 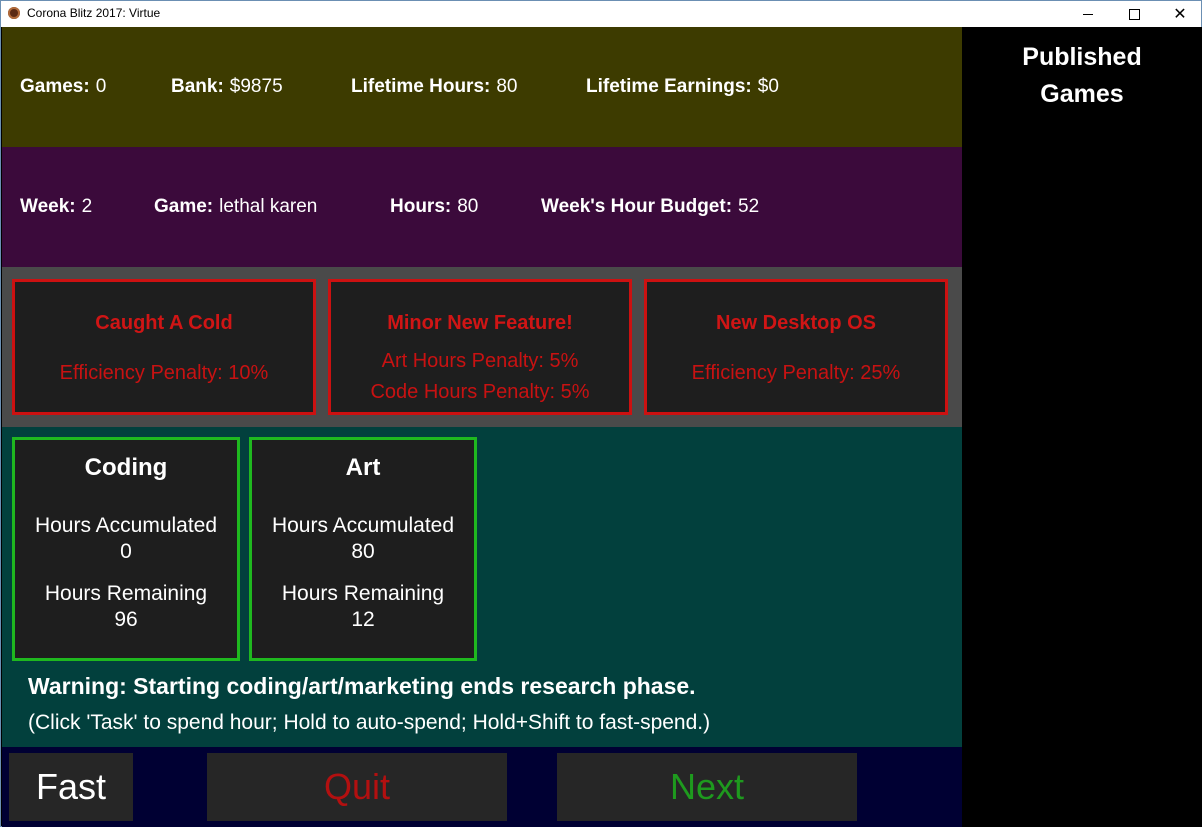 What do you see at coordinates (637, 206) in the screenshot?
I see `hour-budget-label: Week's Hour Budget:` at bounding box center [637, 206].